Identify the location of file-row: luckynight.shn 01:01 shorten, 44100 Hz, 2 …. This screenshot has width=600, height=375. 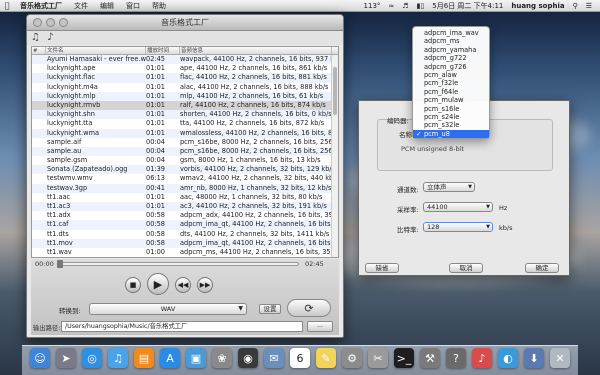
(185, 115).